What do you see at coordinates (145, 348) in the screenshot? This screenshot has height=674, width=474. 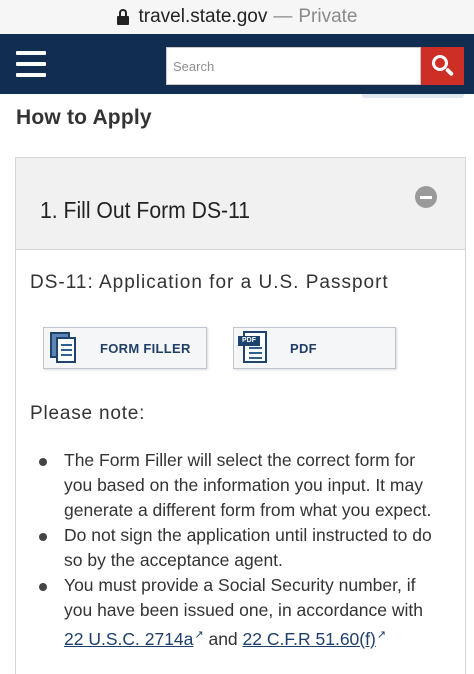 I see `form-filler-label: FORM FILLER` at bounding box center [145, 348].